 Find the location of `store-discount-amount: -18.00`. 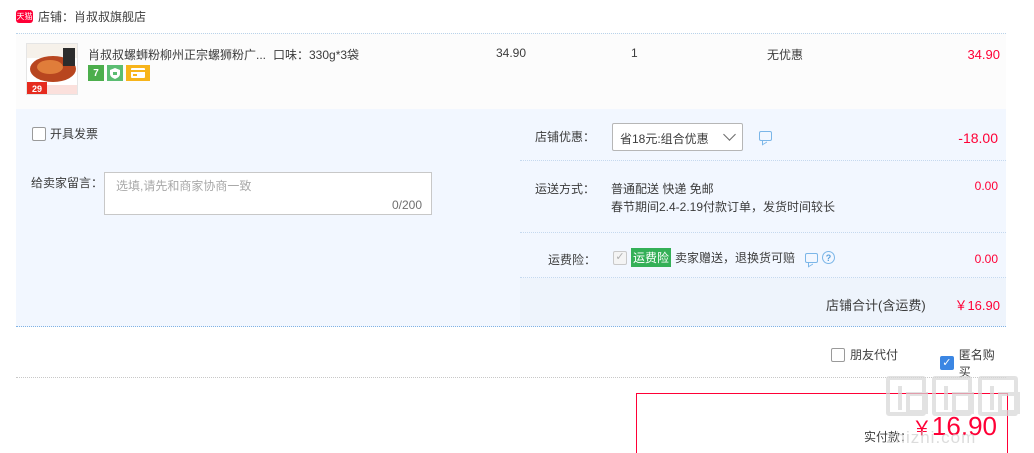

store-discount-amount: -18.00 is located at coordinates (978, 138).